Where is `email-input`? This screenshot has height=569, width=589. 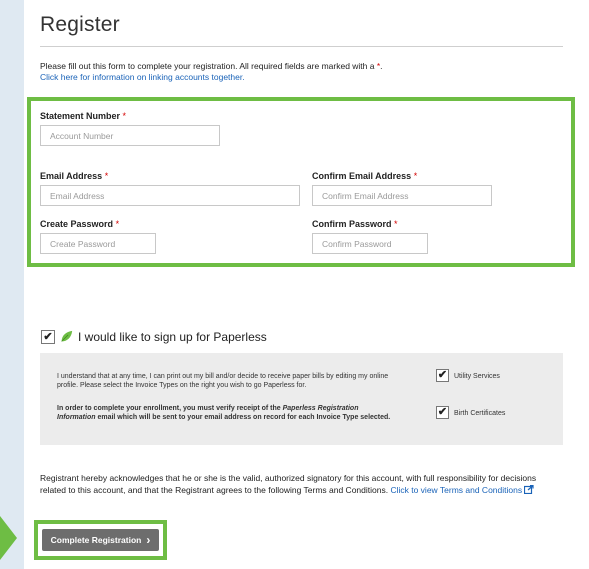
email-input is located at coordinates (170, 195).